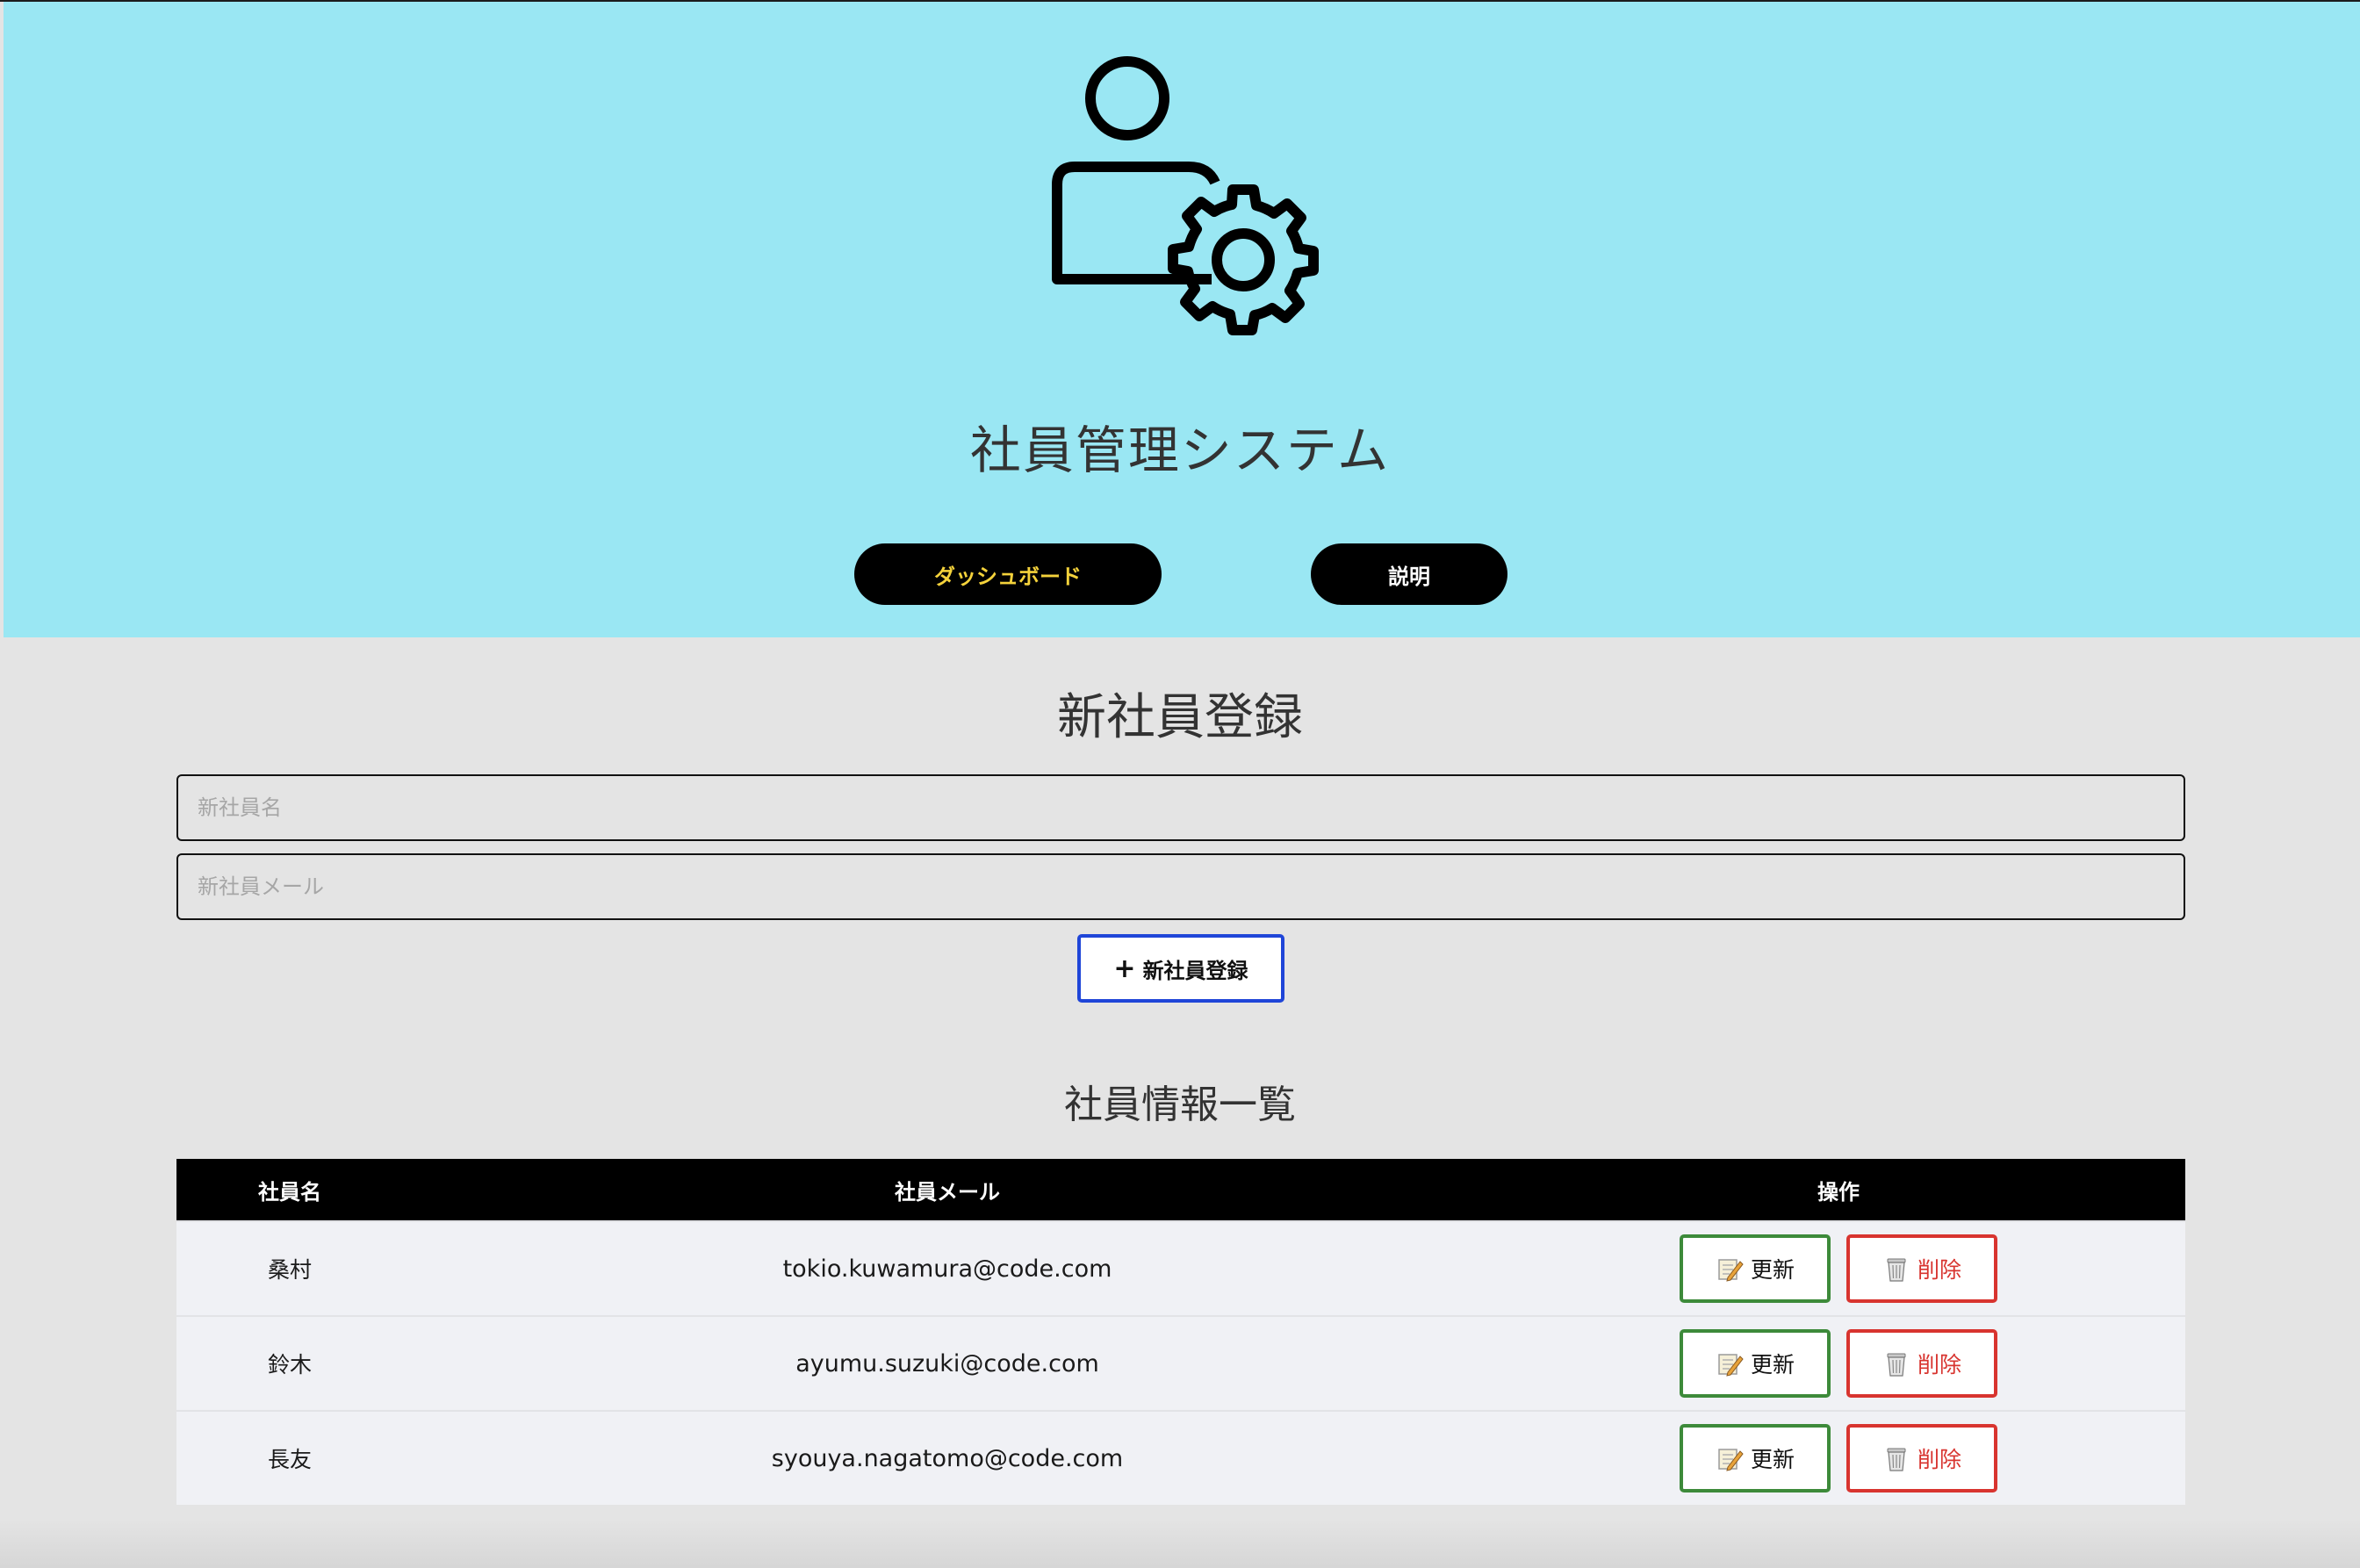 The width and height of the screenshot is (2360, 1568). I want to click on app-title: 社員管理システム, so click(1180, 450).